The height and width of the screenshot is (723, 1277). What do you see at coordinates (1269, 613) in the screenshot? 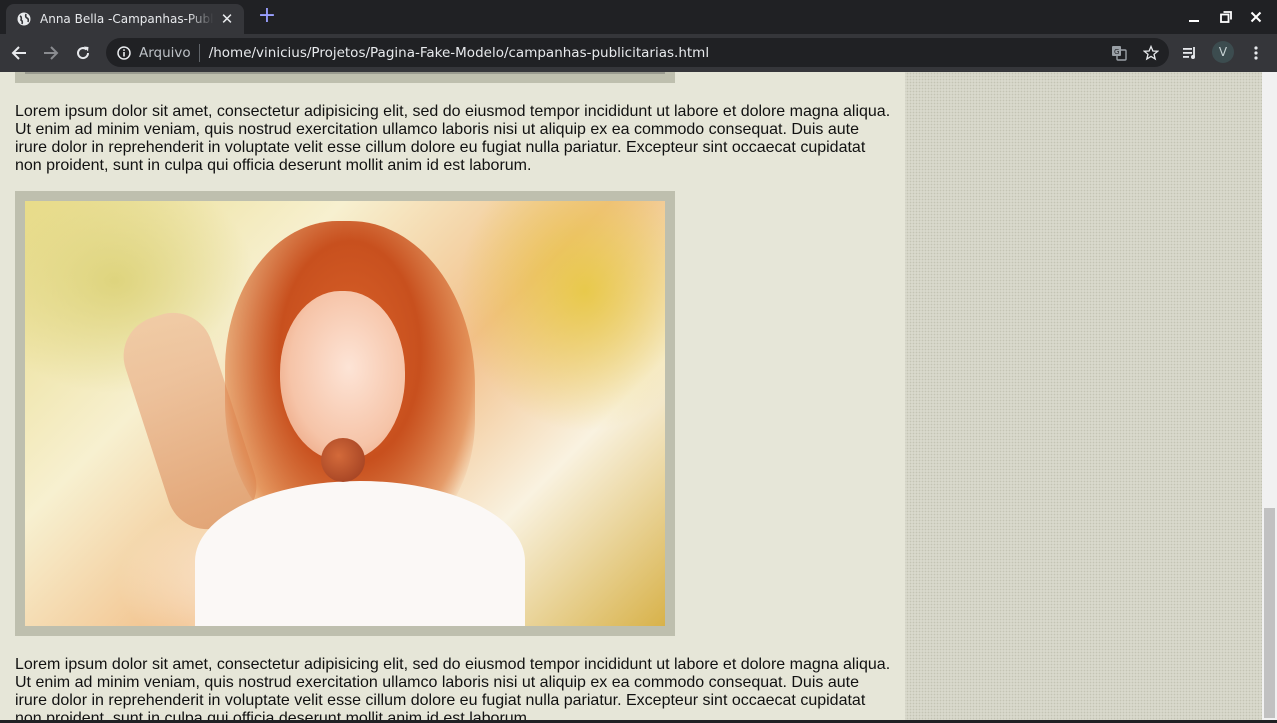
I see `scrollbar-thumb` at bounding box center [1269, 613].